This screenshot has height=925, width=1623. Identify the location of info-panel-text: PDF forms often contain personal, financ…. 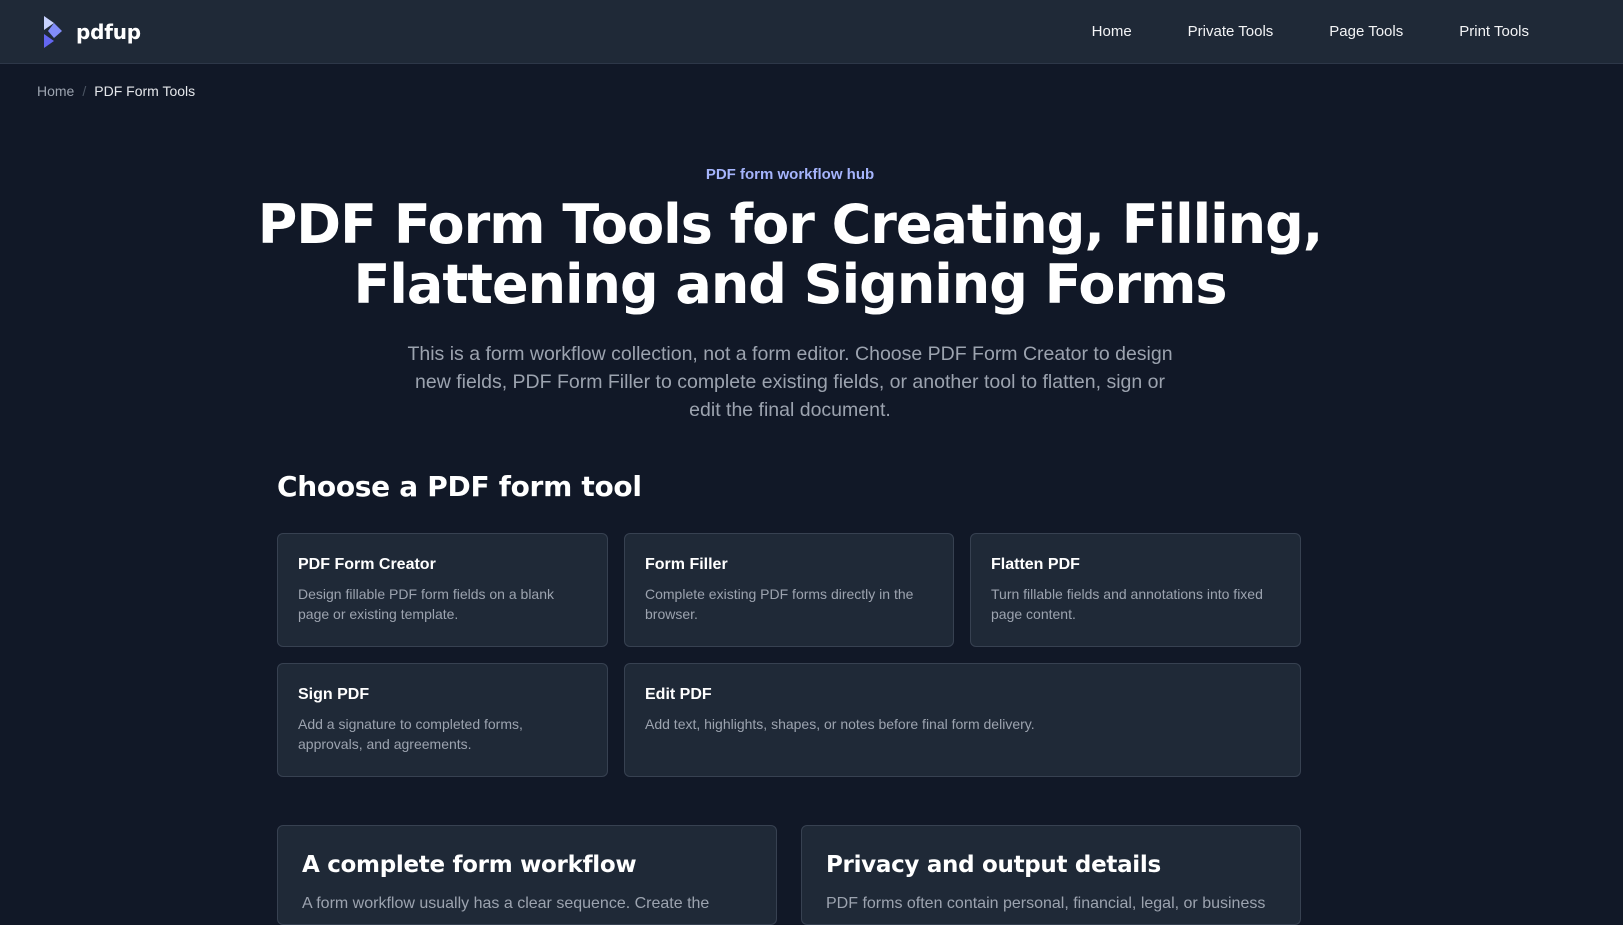
(1046, 903).